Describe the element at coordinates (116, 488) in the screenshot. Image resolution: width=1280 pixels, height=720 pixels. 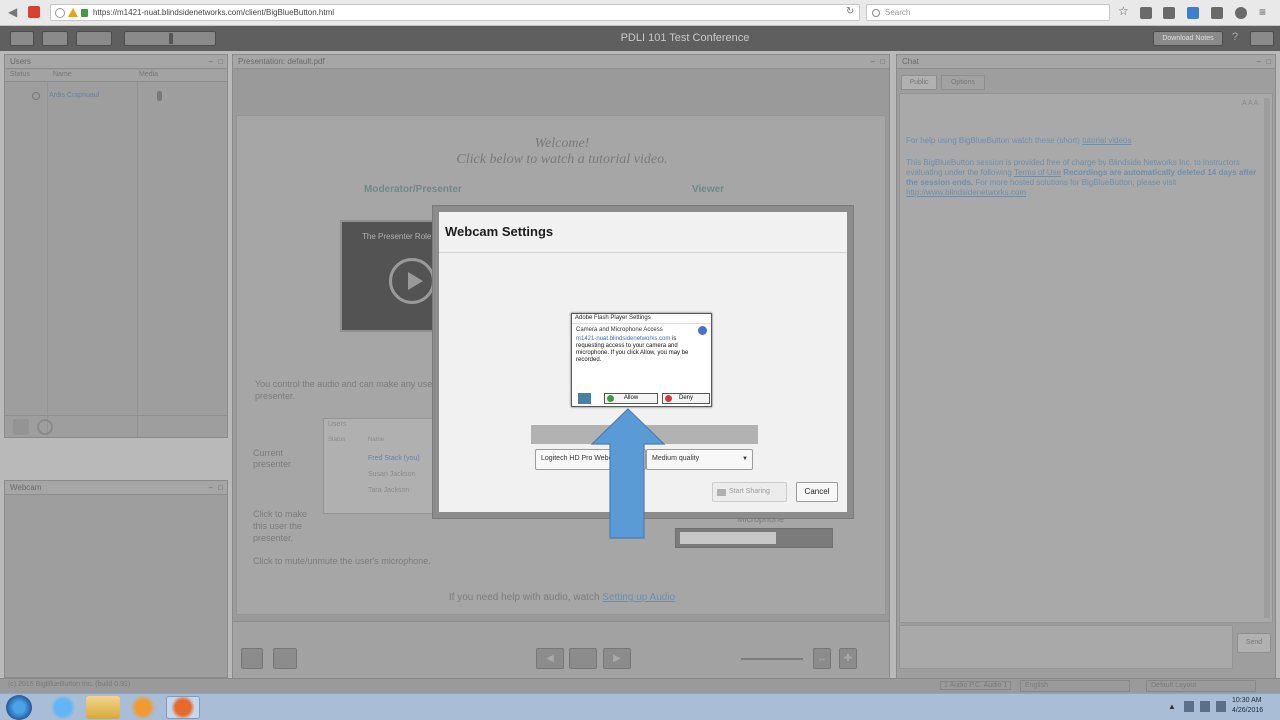
I see `webcam-panel-header: Webcam – □` at that location.